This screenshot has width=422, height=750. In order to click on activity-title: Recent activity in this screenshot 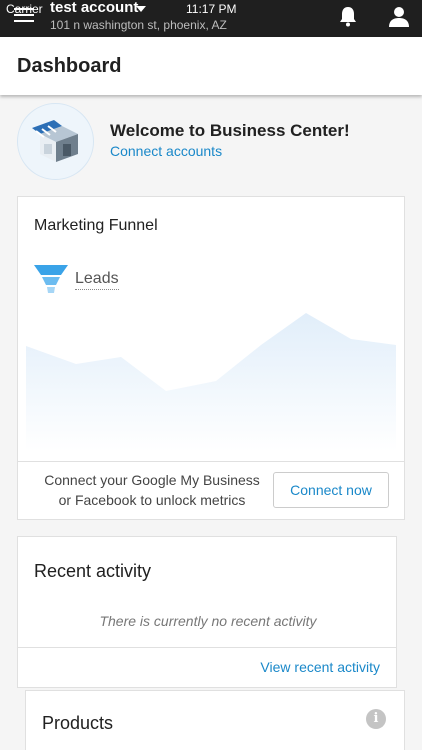, I will do `click(93, 571)`.